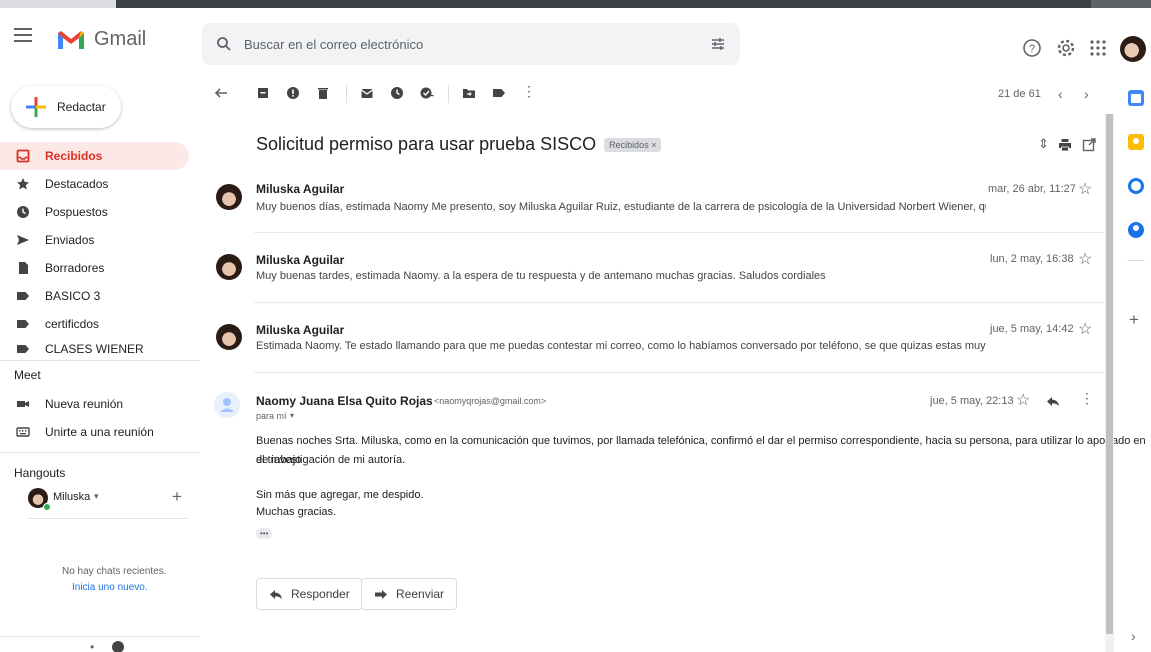 This screenshot has width=1151, height=652. Describe the element at coordinates (1133, 636) in the screenshot. I see `show-side-panel-chevron-icon: ›` at that location.